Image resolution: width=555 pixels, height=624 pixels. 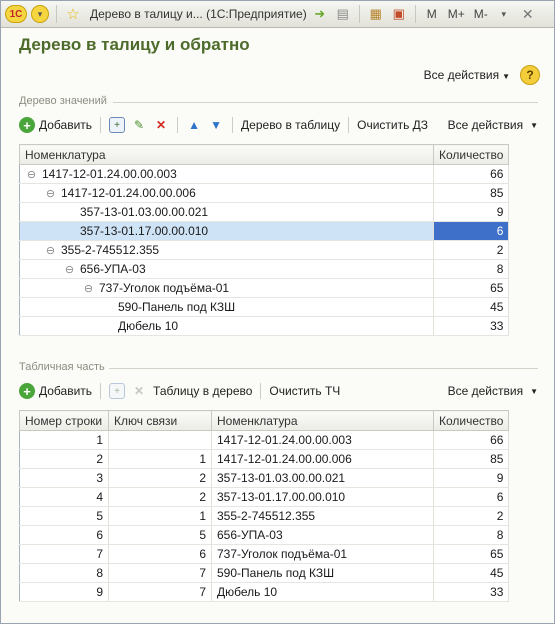 I want to click on tree-row: 357-13-01.03.00.00.021 9, so click(x=264, y=212).